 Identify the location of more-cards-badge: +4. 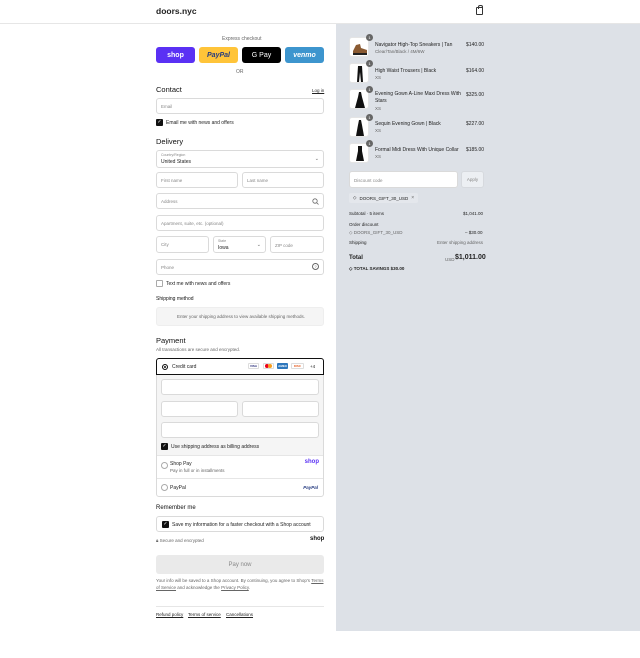
(313, 366).